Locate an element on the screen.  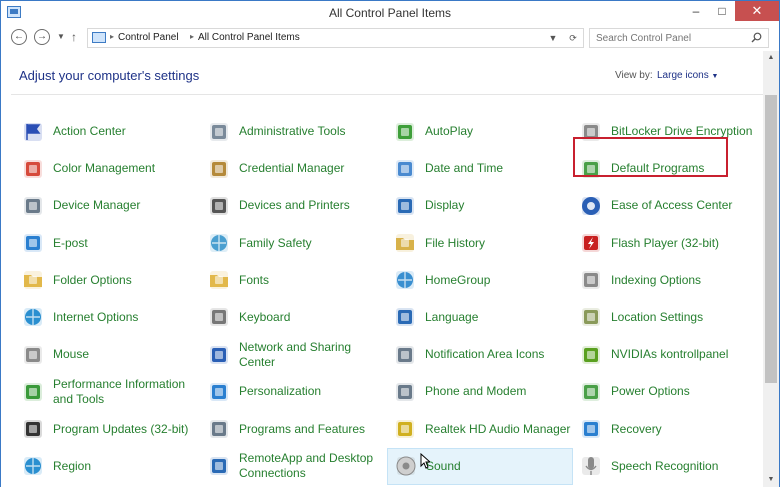
control-panel-item-label: Internet Options is located at coordinates (95, 317).